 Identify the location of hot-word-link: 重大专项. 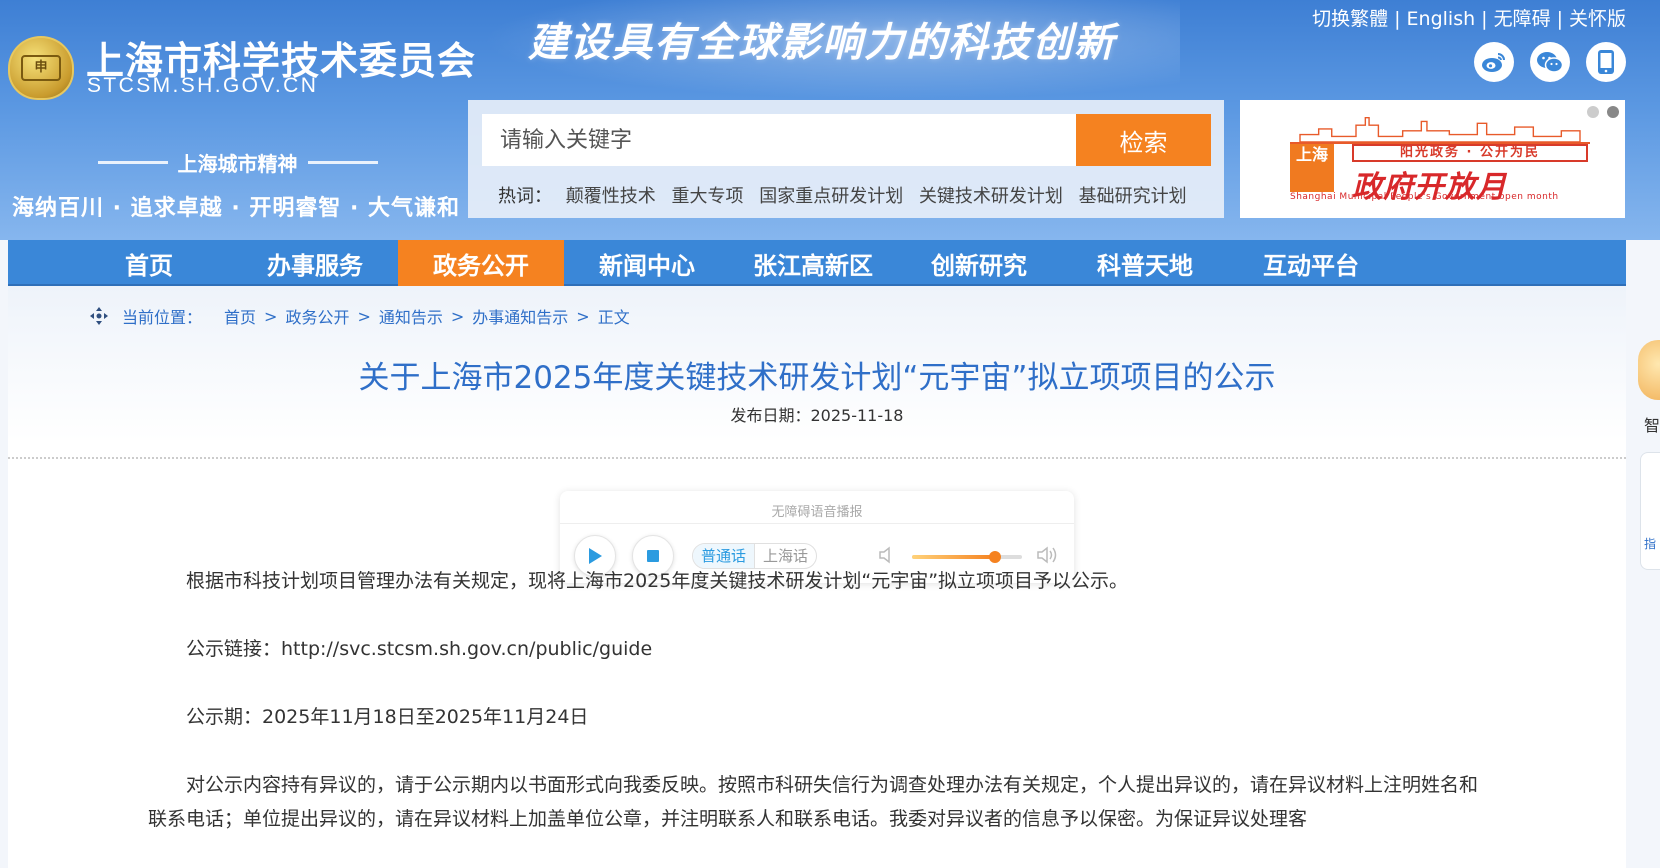
(707, 196).